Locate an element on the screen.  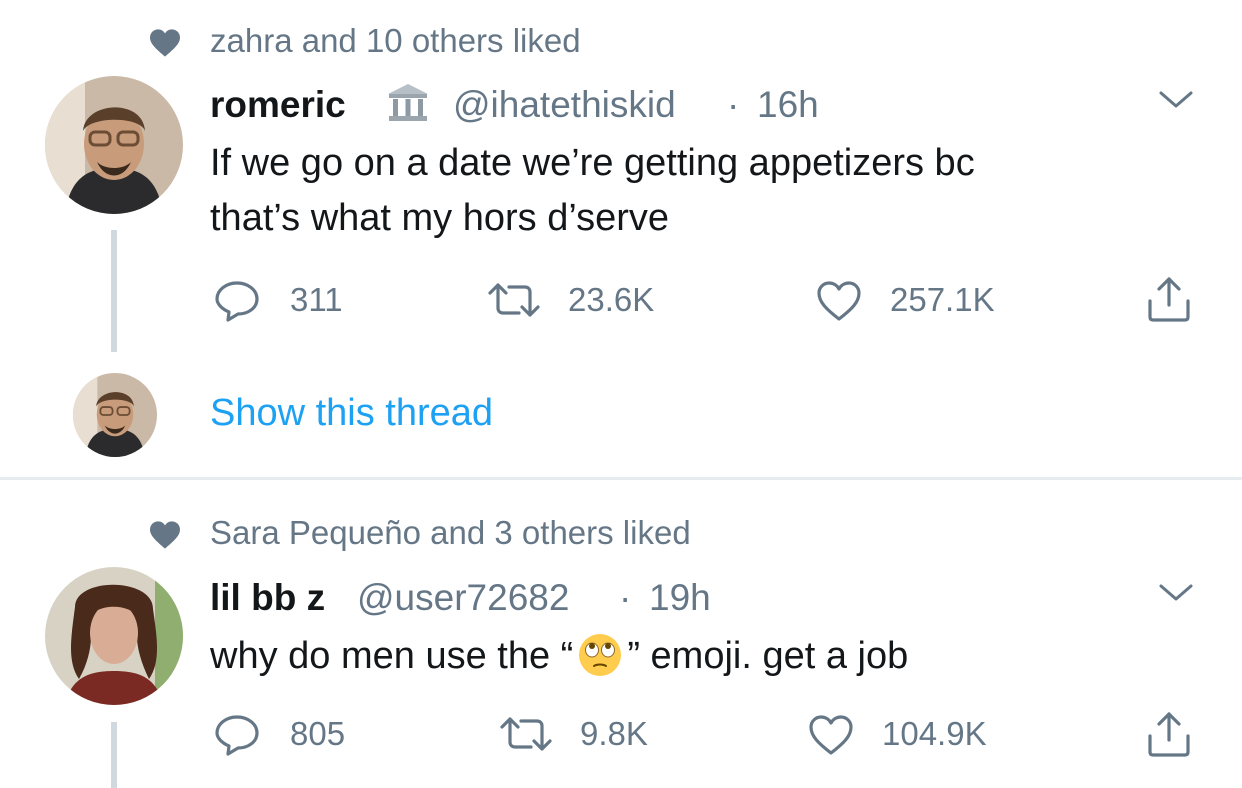
tweet-text-line-2: that’s what my hors d’serve is located at coordinates (440, 218).